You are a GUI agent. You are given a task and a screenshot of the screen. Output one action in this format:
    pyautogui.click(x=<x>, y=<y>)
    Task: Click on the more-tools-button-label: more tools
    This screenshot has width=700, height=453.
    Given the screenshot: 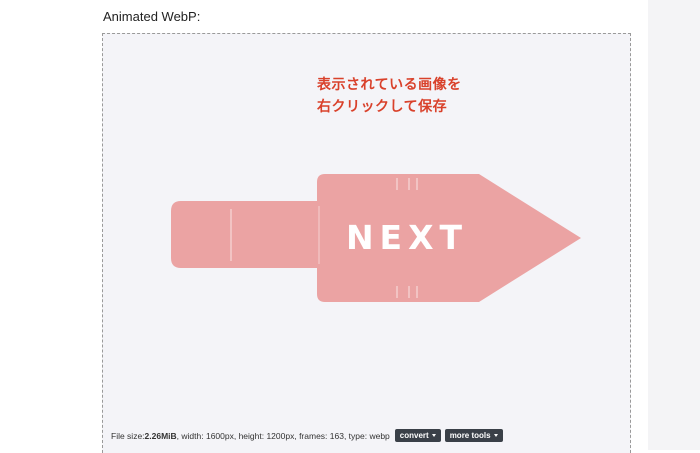 What is the action you would take?
    pyautogui.click(x=470, y=435)
    